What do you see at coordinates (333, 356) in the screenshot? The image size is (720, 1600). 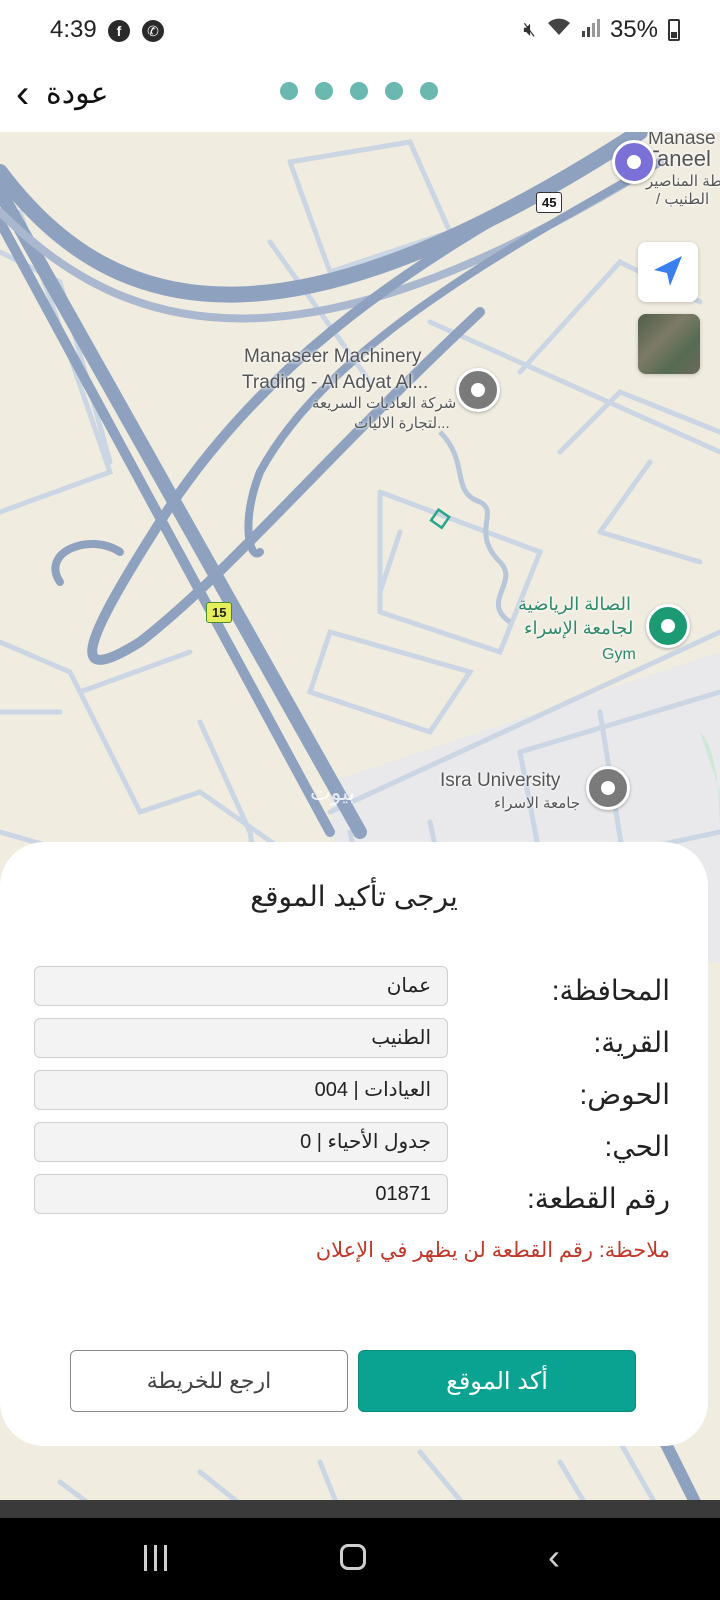 I see `map-label: Manaseer Machinery` at bounding box center [333, 356].